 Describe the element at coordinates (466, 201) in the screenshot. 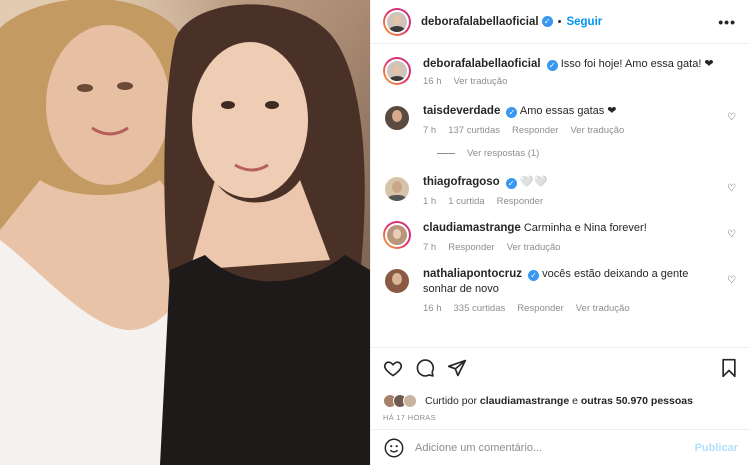

I see `comment-likes: 1 curtida` at that location.